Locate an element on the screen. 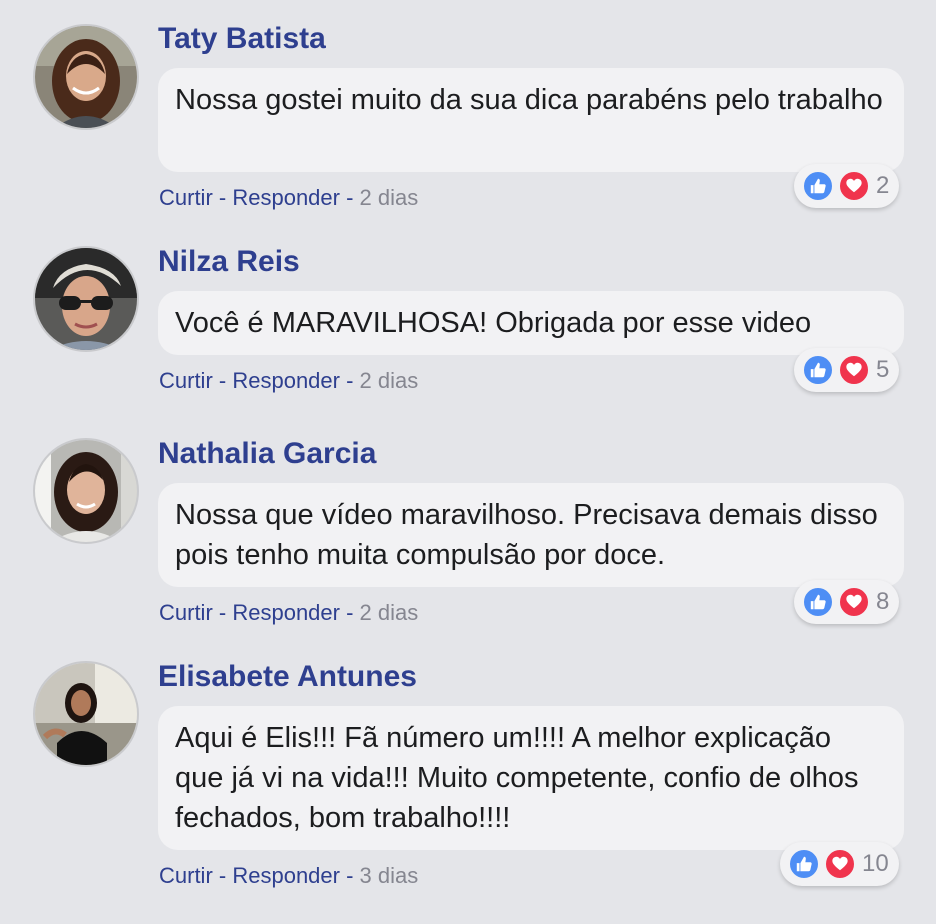 This screenshot has height=924, width=936. commenter-name: Nathalia Garcia is located at coordinates (267, 454).